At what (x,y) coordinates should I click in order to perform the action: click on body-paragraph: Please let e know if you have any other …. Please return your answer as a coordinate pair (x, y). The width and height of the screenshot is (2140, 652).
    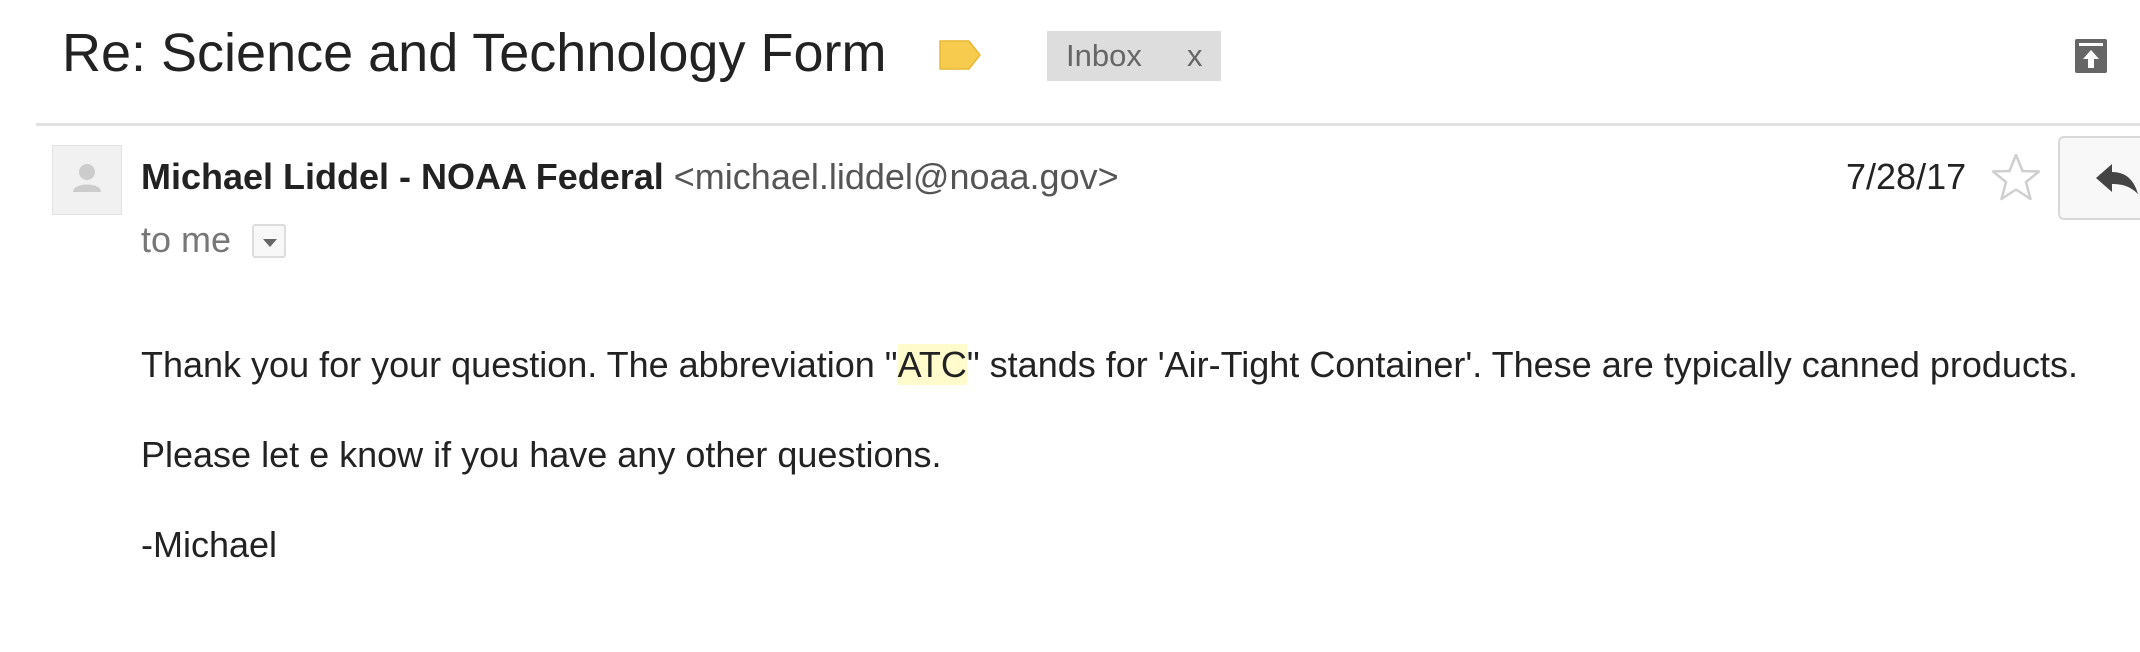
    Looking at the image, I should click on (541, 454).